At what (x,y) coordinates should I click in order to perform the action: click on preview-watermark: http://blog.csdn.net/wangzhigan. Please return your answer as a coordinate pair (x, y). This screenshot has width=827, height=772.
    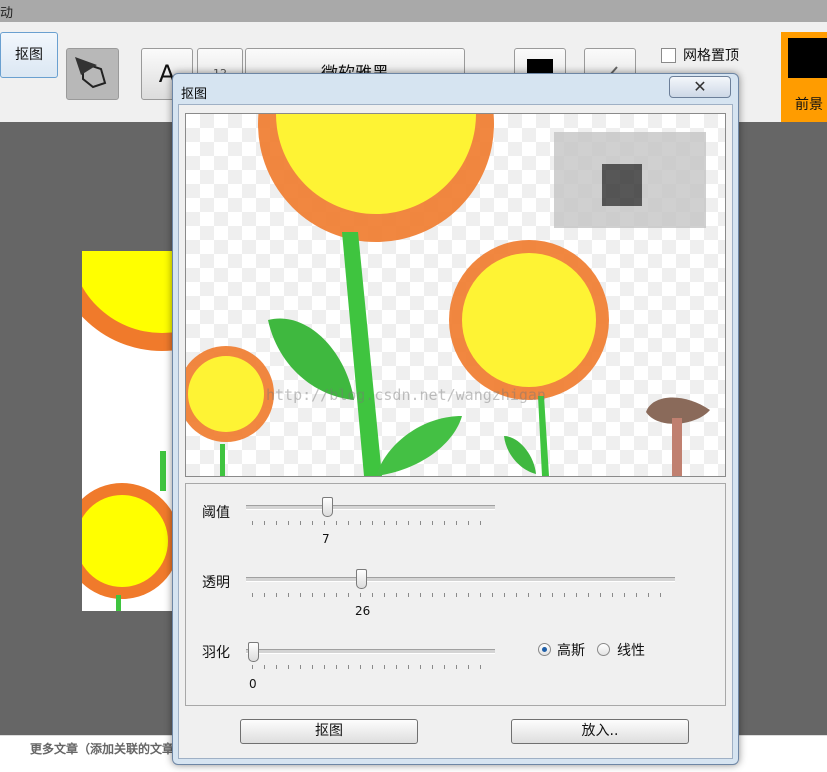
    Looking at the image, I should click on (406, 395).